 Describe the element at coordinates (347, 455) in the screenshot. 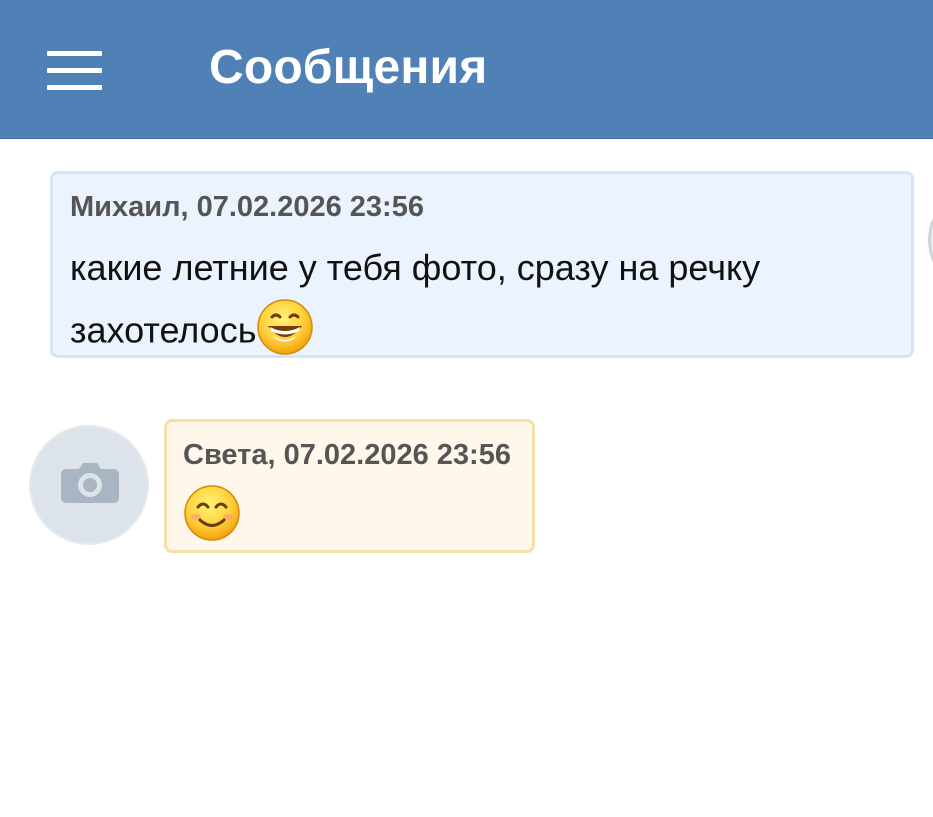

I see `message-meta: Света, 07.02.2026 23:56` at that location.